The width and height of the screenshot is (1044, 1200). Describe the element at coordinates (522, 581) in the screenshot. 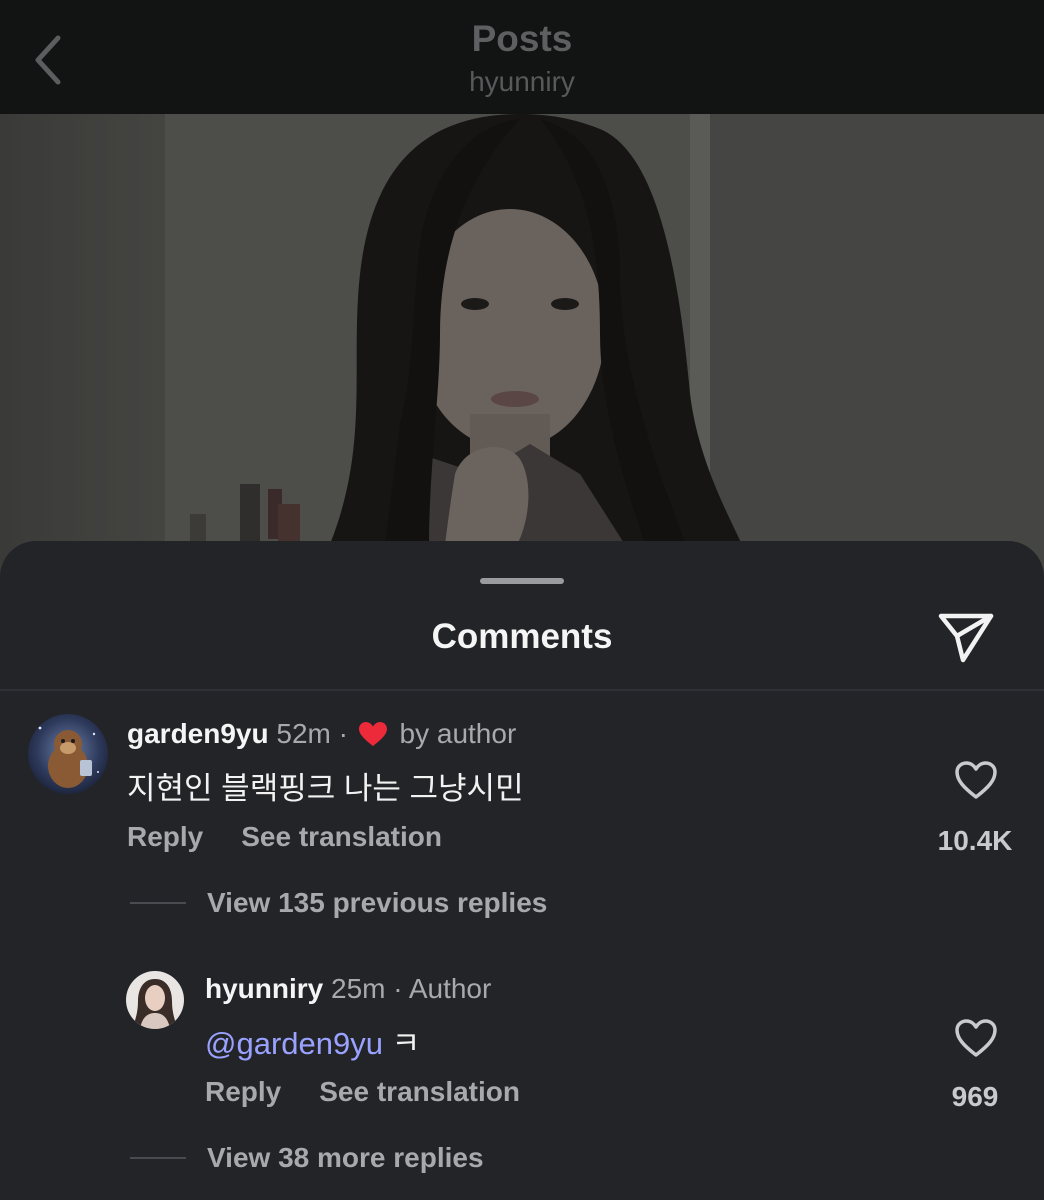

I see `sheet-drag-handle` at that location.